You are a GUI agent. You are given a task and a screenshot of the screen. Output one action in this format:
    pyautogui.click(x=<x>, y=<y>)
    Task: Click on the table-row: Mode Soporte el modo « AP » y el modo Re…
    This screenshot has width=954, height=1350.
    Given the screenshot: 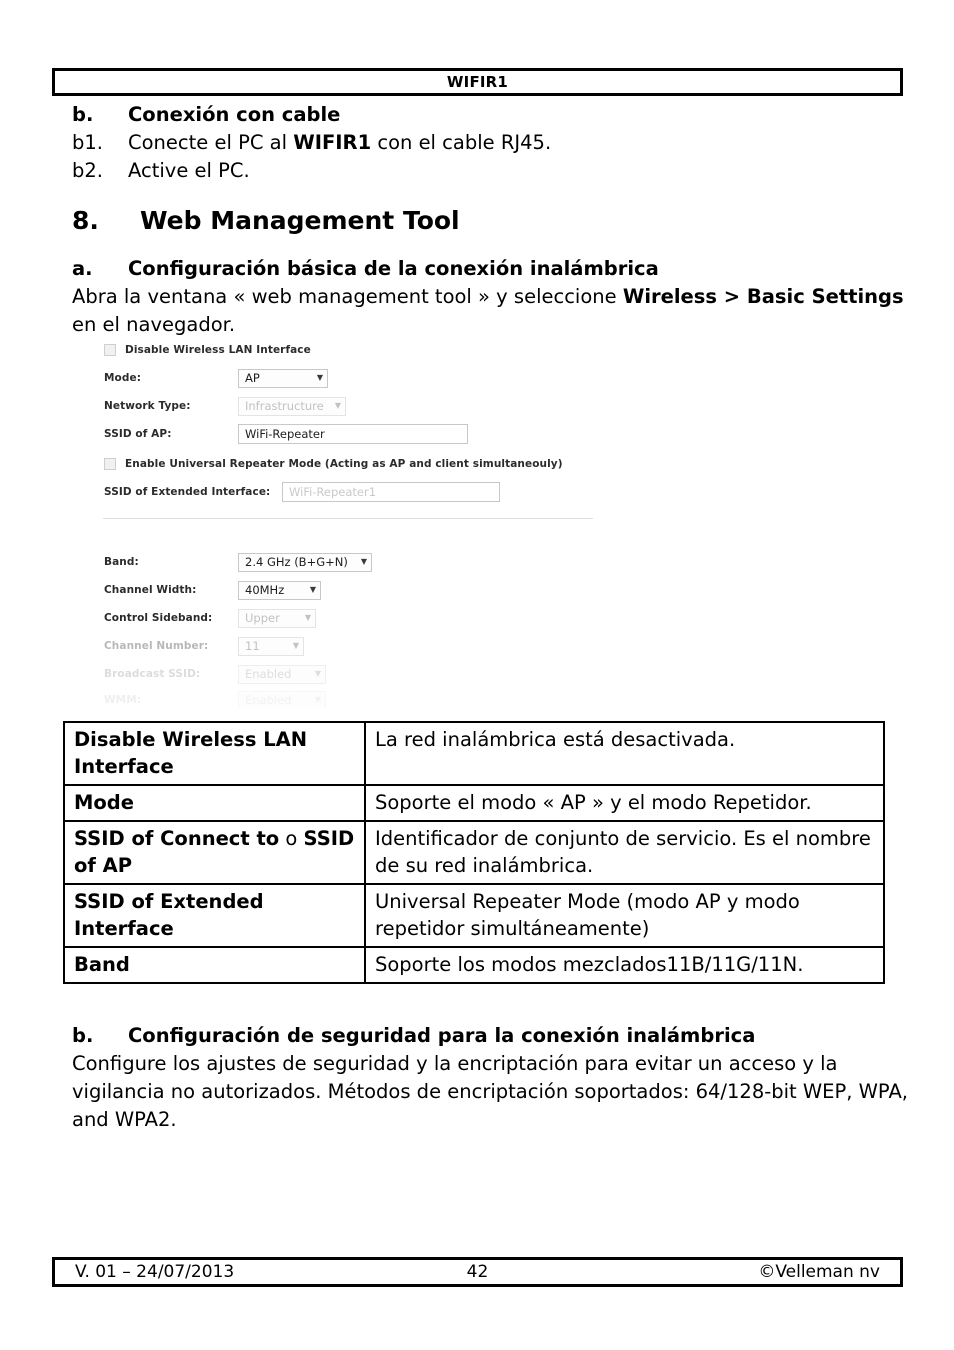 What is the action you would take?
    pyautogui.click(x=474, y=803)
    